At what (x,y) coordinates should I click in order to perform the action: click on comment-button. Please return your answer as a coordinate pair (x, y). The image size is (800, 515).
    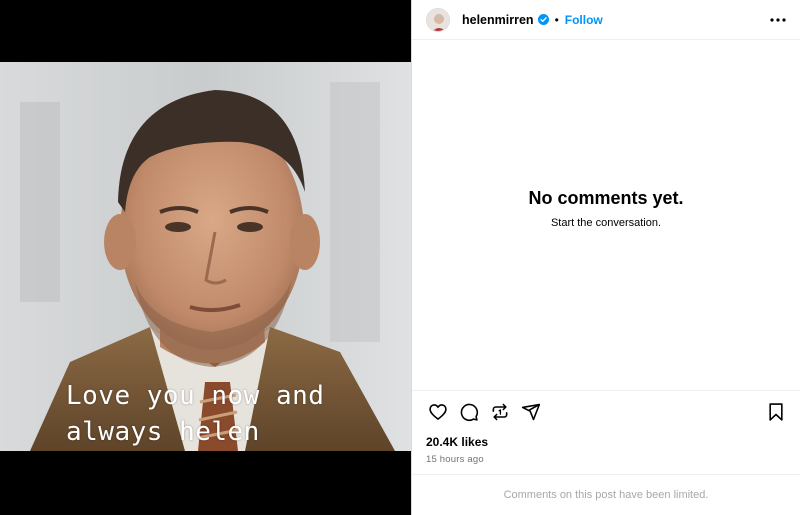
    Looking at the image, I should click on (469, 412).